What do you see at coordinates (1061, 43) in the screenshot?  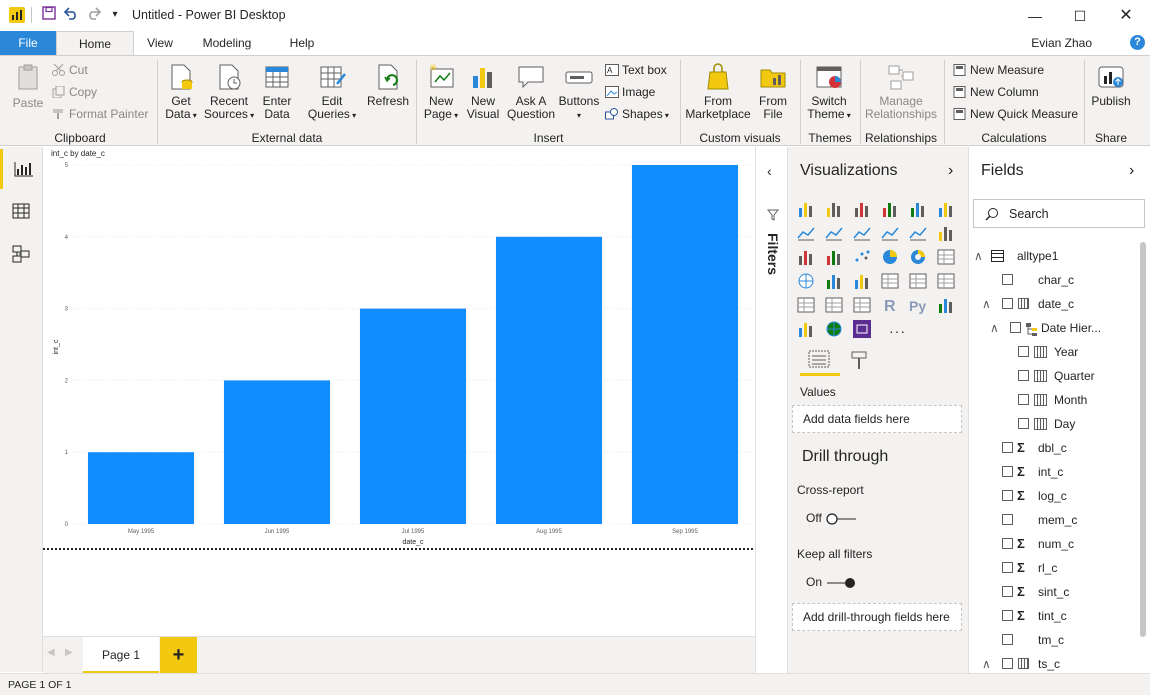 I see `user-name: Evian Zhao` at bounding box center [1061, 43].